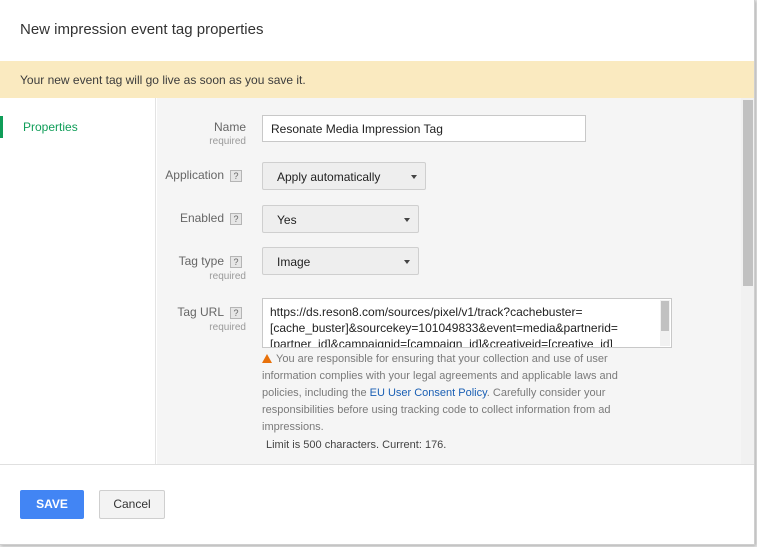 The height and width of the screenshot is (547, 757). What do you see at coordinates (227, 327) in the screenshot?
I see `tag-url-required: required` at bounding box center [227, 327].